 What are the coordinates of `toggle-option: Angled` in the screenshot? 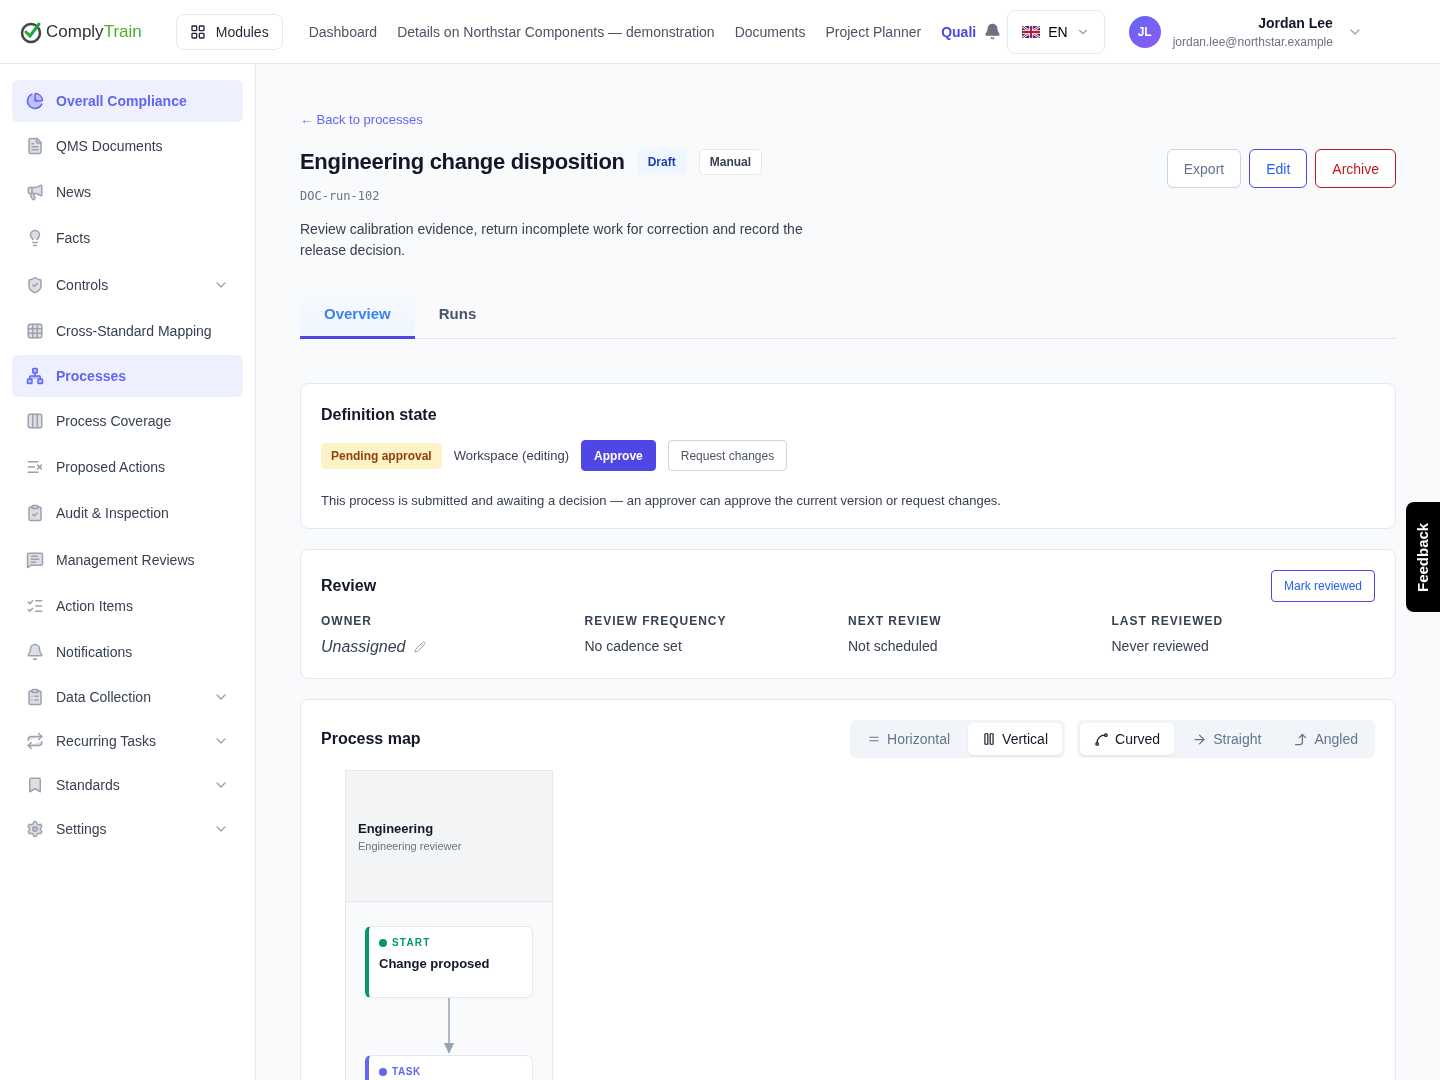 It's located at (1325, 739).